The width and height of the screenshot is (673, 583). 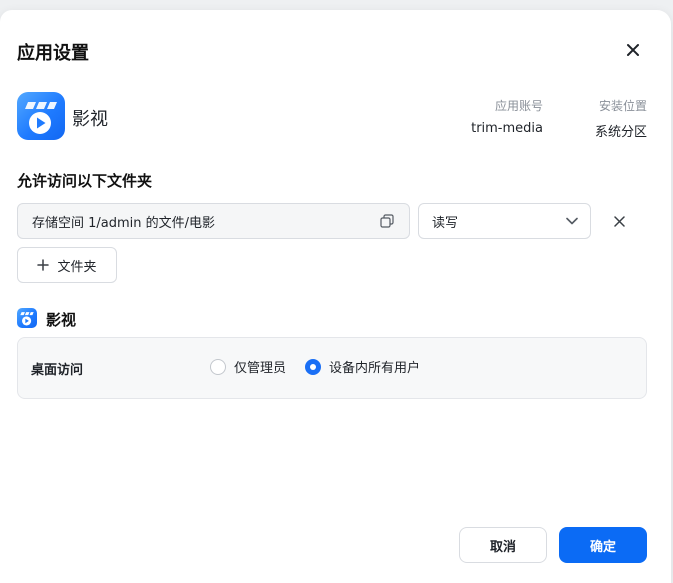 I want to click on app-name: 影视, so click(x=90, y=119).